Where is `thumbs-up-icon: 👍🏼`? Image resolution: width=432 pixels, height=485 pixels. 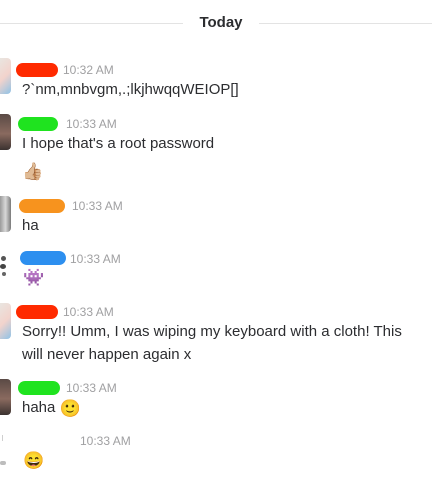
thumbs-up-icon: 👍🏼 is located at coordinates (33, 171).